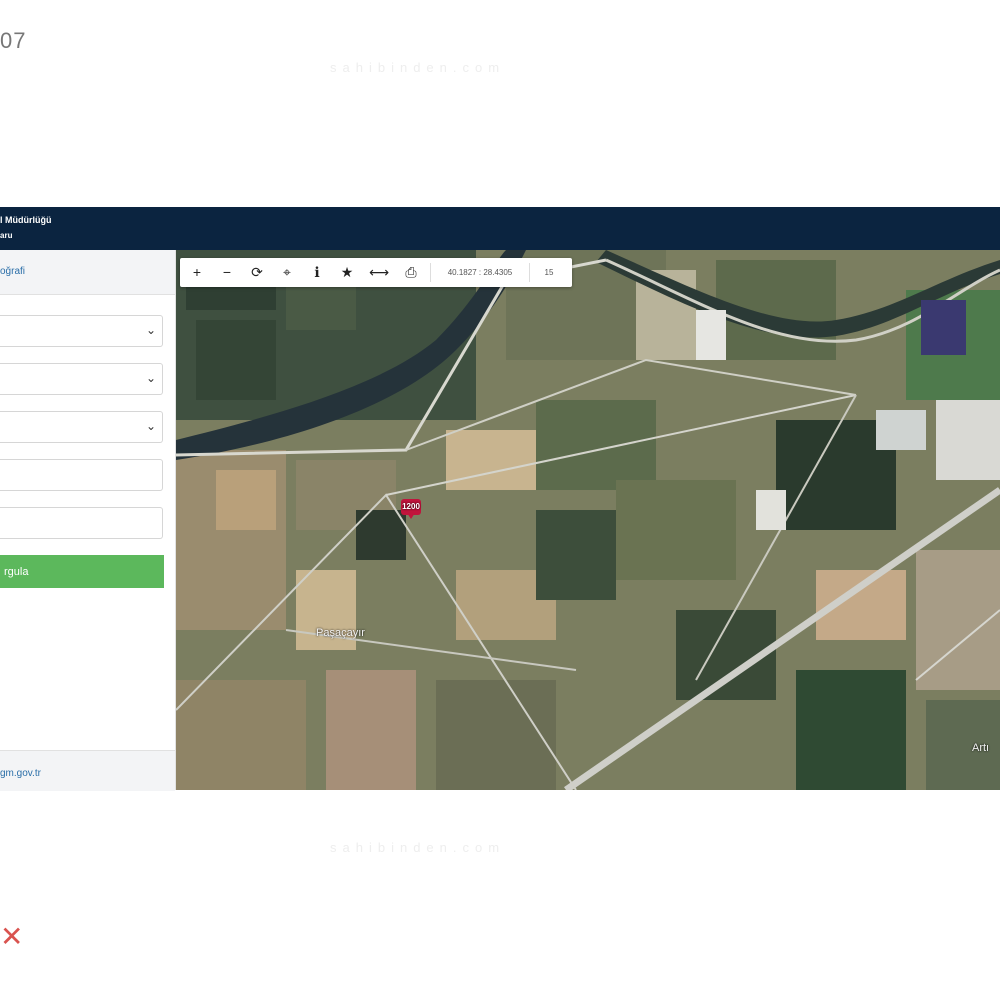 The image size is (1000, 1000). Describe the element at coordinates (13, 40) in the screenshot. I see `listing-number: 07` at that location.